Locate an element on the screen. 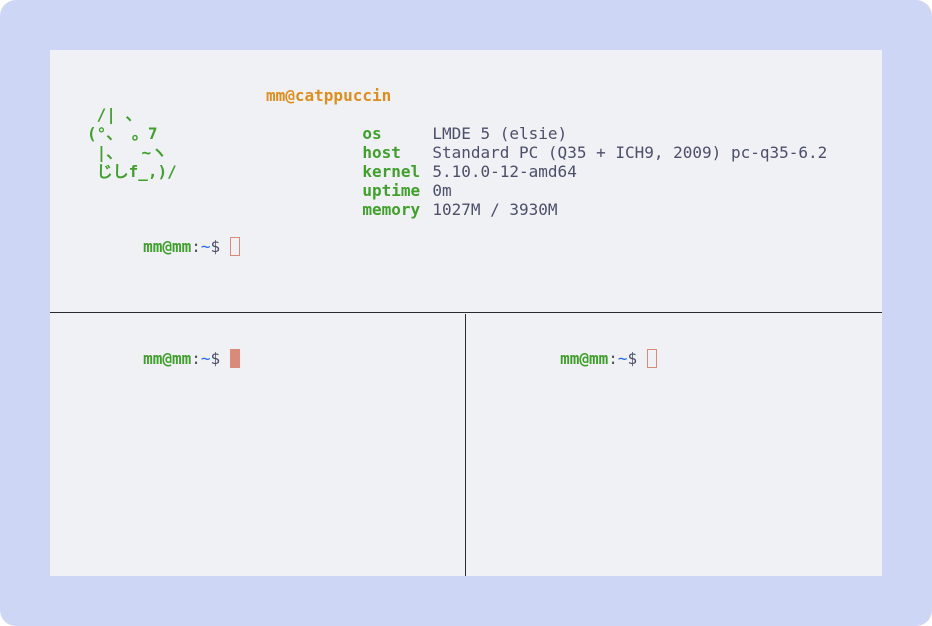 This screenshot has width=932, height=626. info-row-memory: memory 1027M / 3930M is located at coordinates (546, 200).